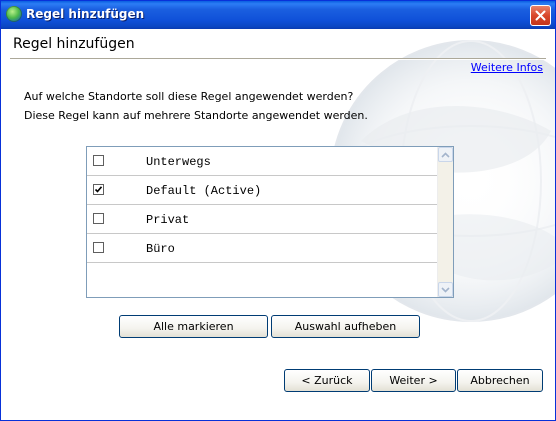 The image size is (556, 421). I want to click on select-all-button: Alle markieren, so click(193, 326).